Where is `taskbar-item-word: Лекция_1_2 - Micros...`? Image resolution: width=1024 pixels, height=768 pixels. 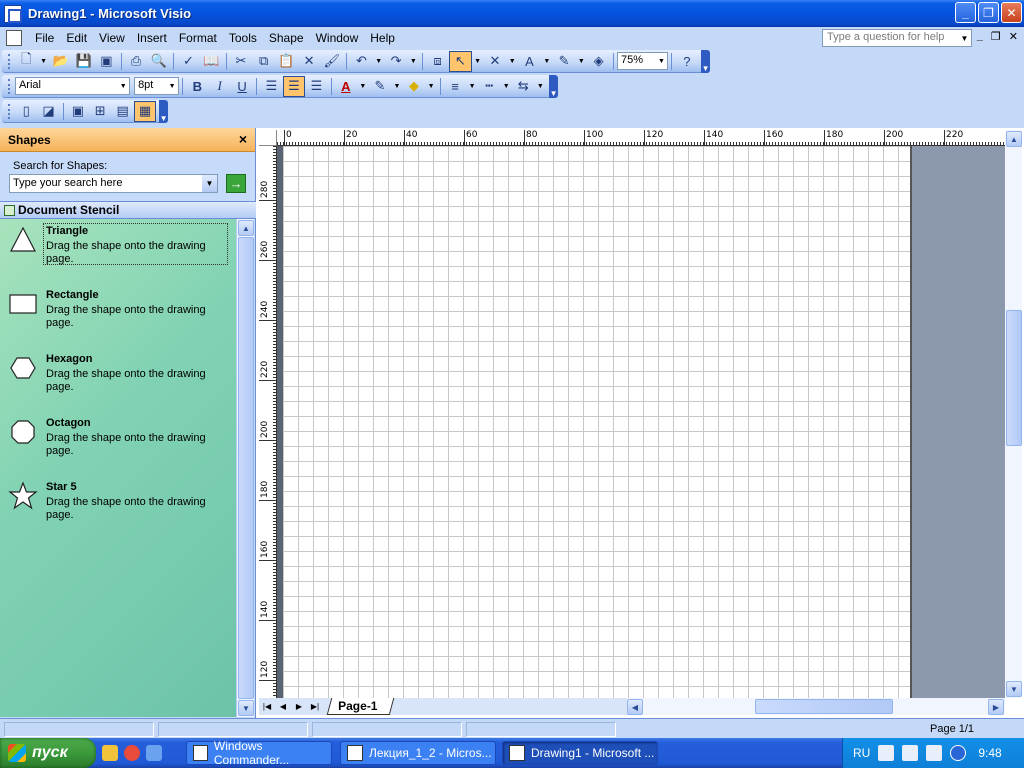 taskbar-item-word: Лекция_1_2 - Micros... is located at coordinates (418, 753).